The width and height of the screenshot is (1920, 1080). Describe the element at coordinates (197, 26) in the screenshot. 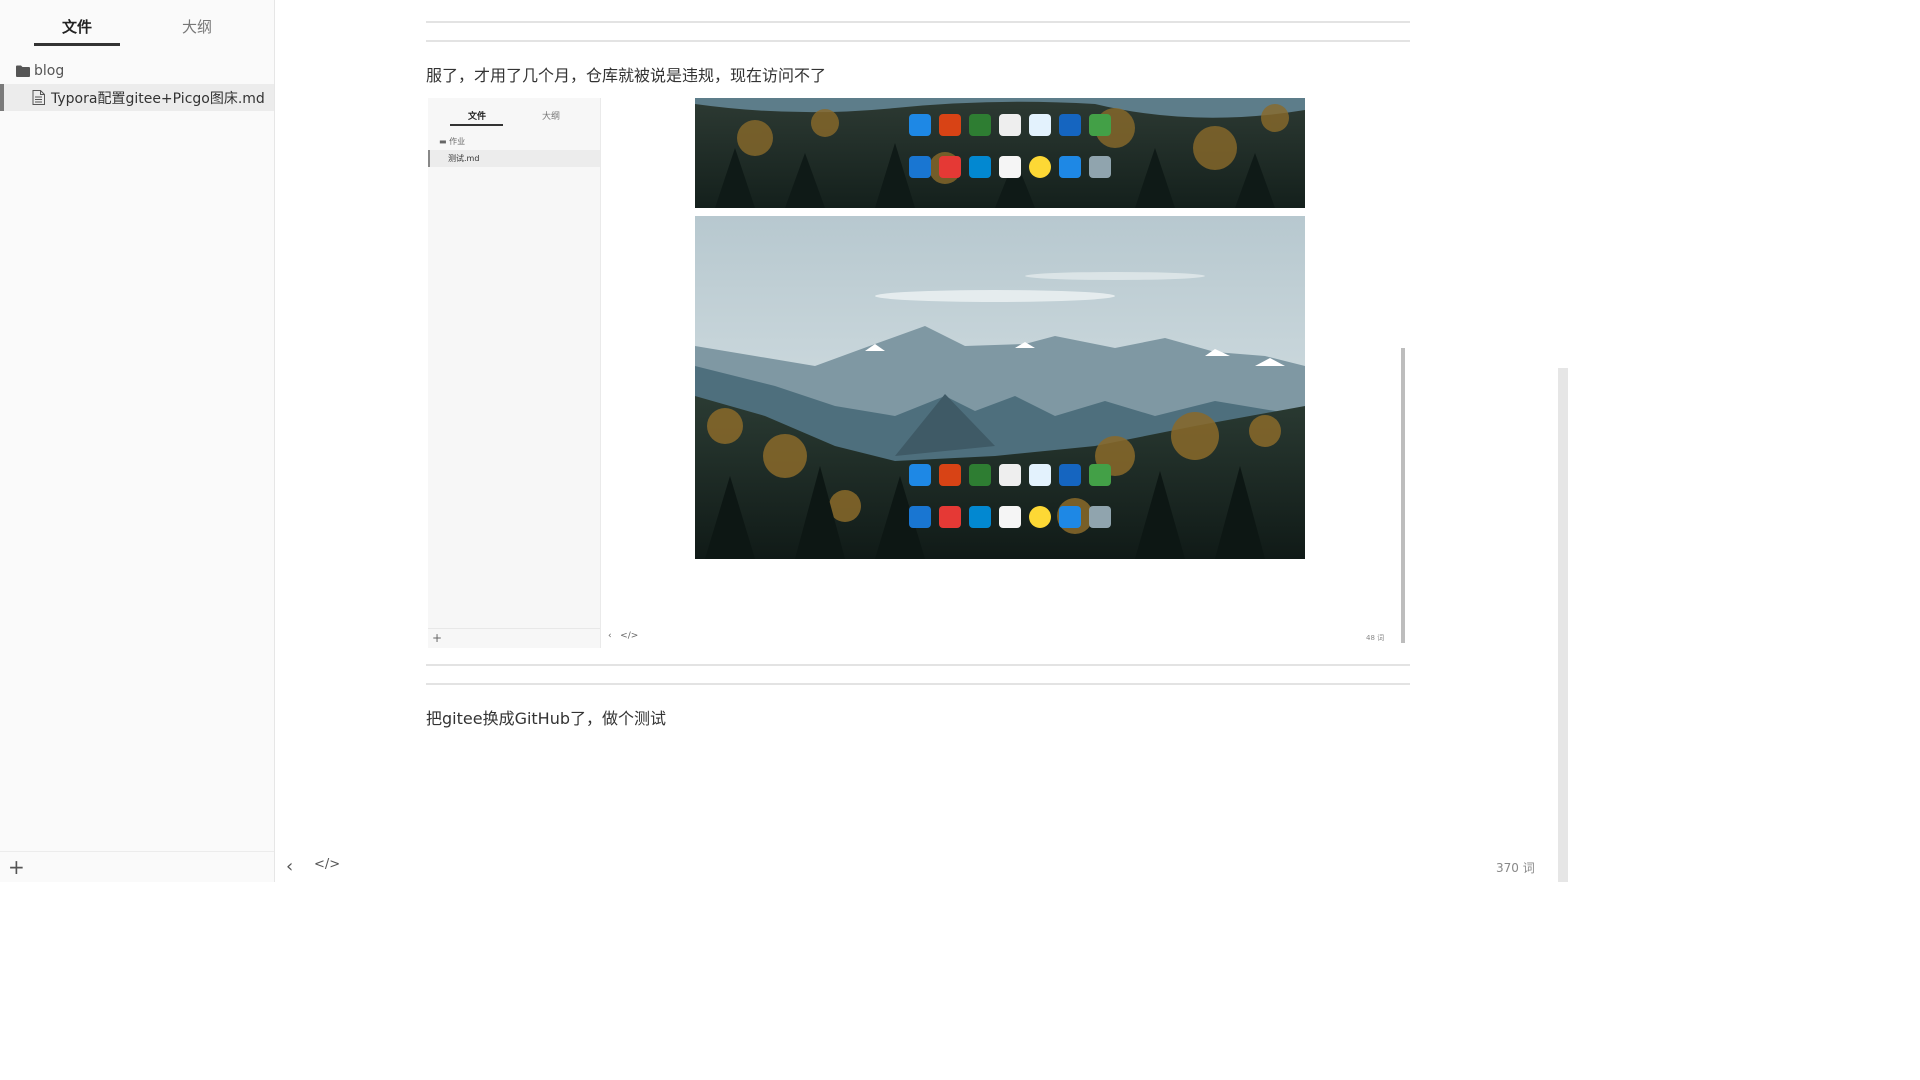

I see `tab-outline: 大纲` at that location.